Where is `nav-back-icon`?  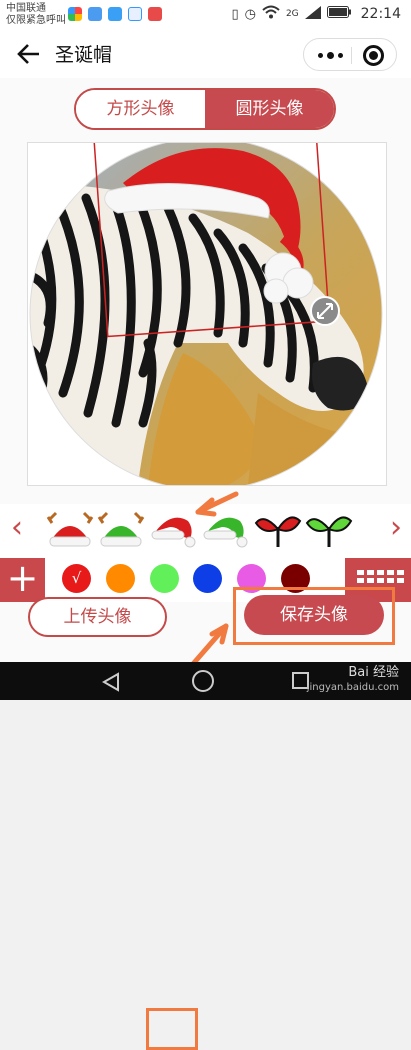
nav-back-icon is located at coordinates (111, 682).